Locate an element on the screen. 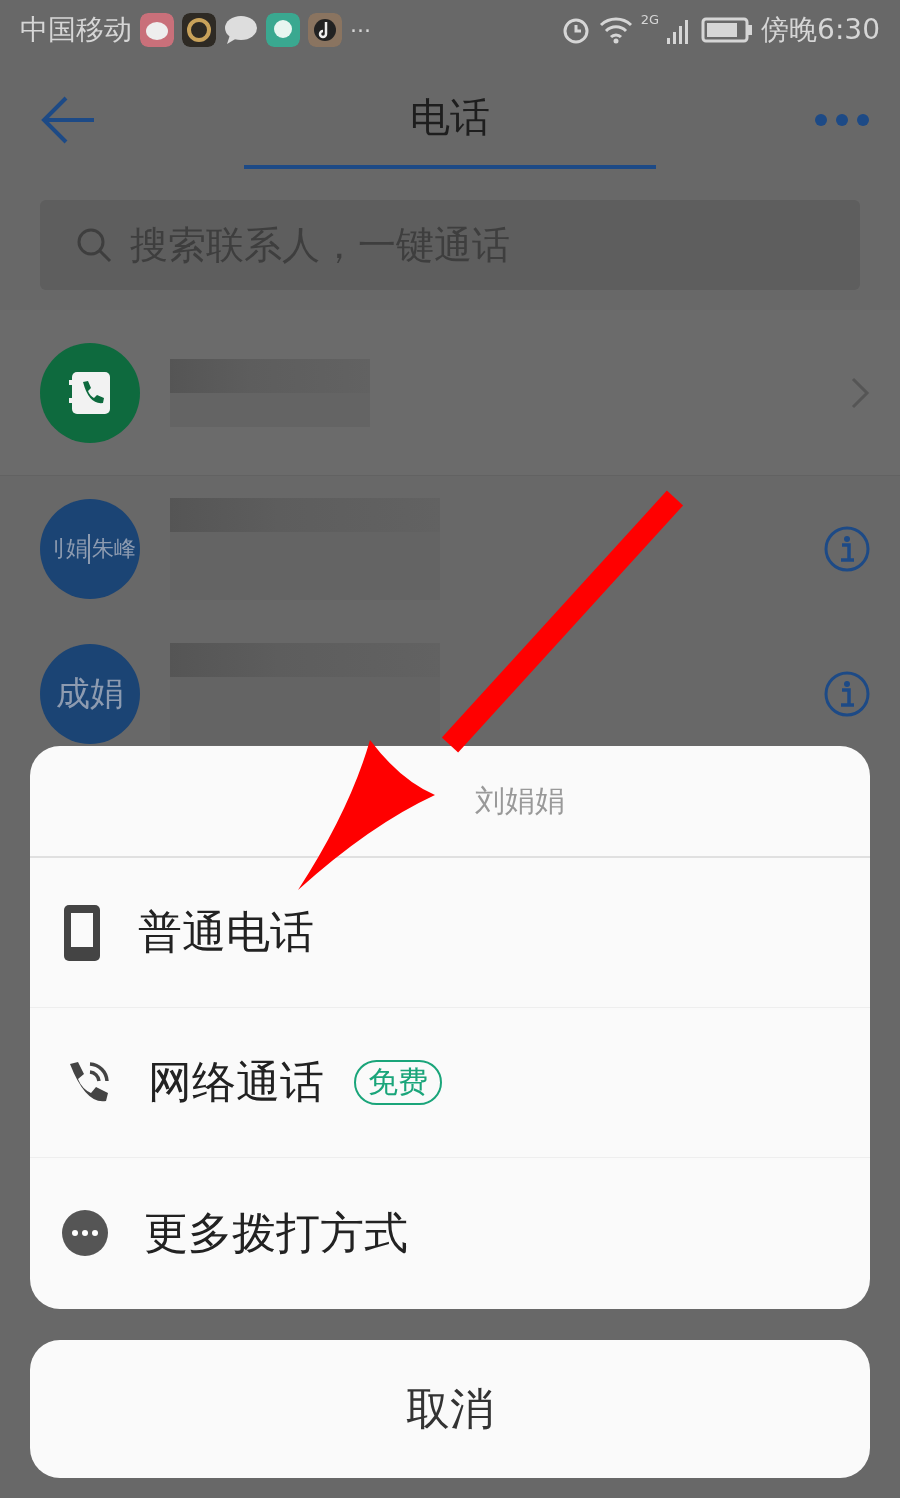 This screenshot has width=900, height=1498. network-type: 2G is located at coordinates (650, 19).